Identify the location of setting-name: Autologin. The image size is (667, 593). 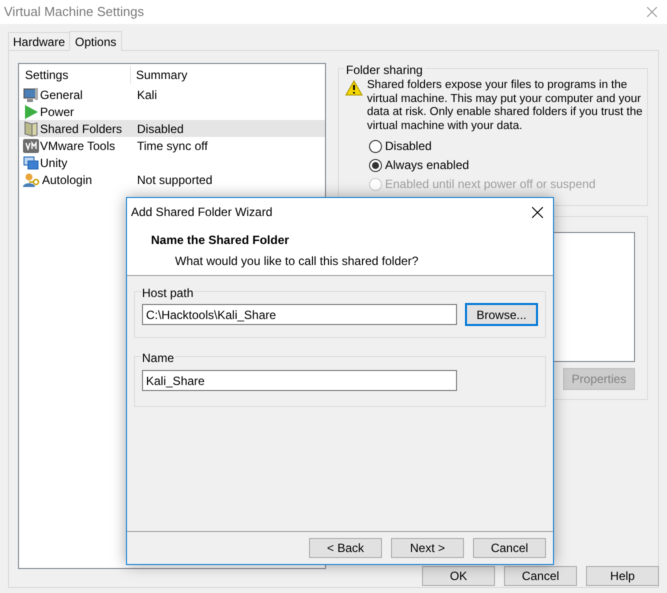
(67, 180).